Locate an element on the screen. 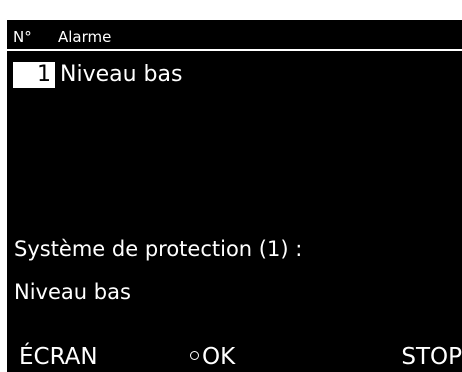  alarm-name: Niveau bas is located at coordinates (121, 74).